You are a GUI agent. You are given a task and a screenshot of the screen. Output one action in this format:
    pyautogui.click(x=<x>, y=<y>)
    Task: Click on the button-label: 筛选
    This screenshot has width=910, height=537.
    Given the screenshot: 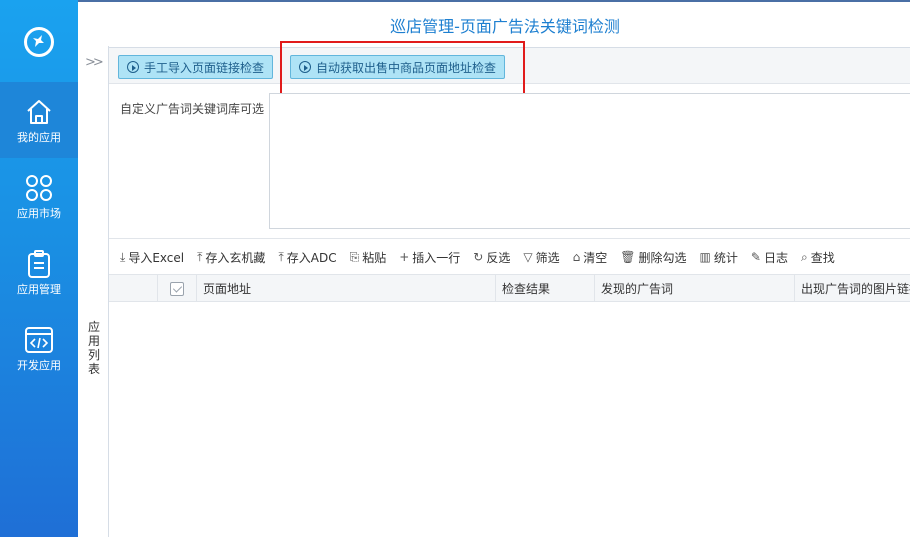 What is the action you would take?
    pyautogui.click(x=547, y=257)
    